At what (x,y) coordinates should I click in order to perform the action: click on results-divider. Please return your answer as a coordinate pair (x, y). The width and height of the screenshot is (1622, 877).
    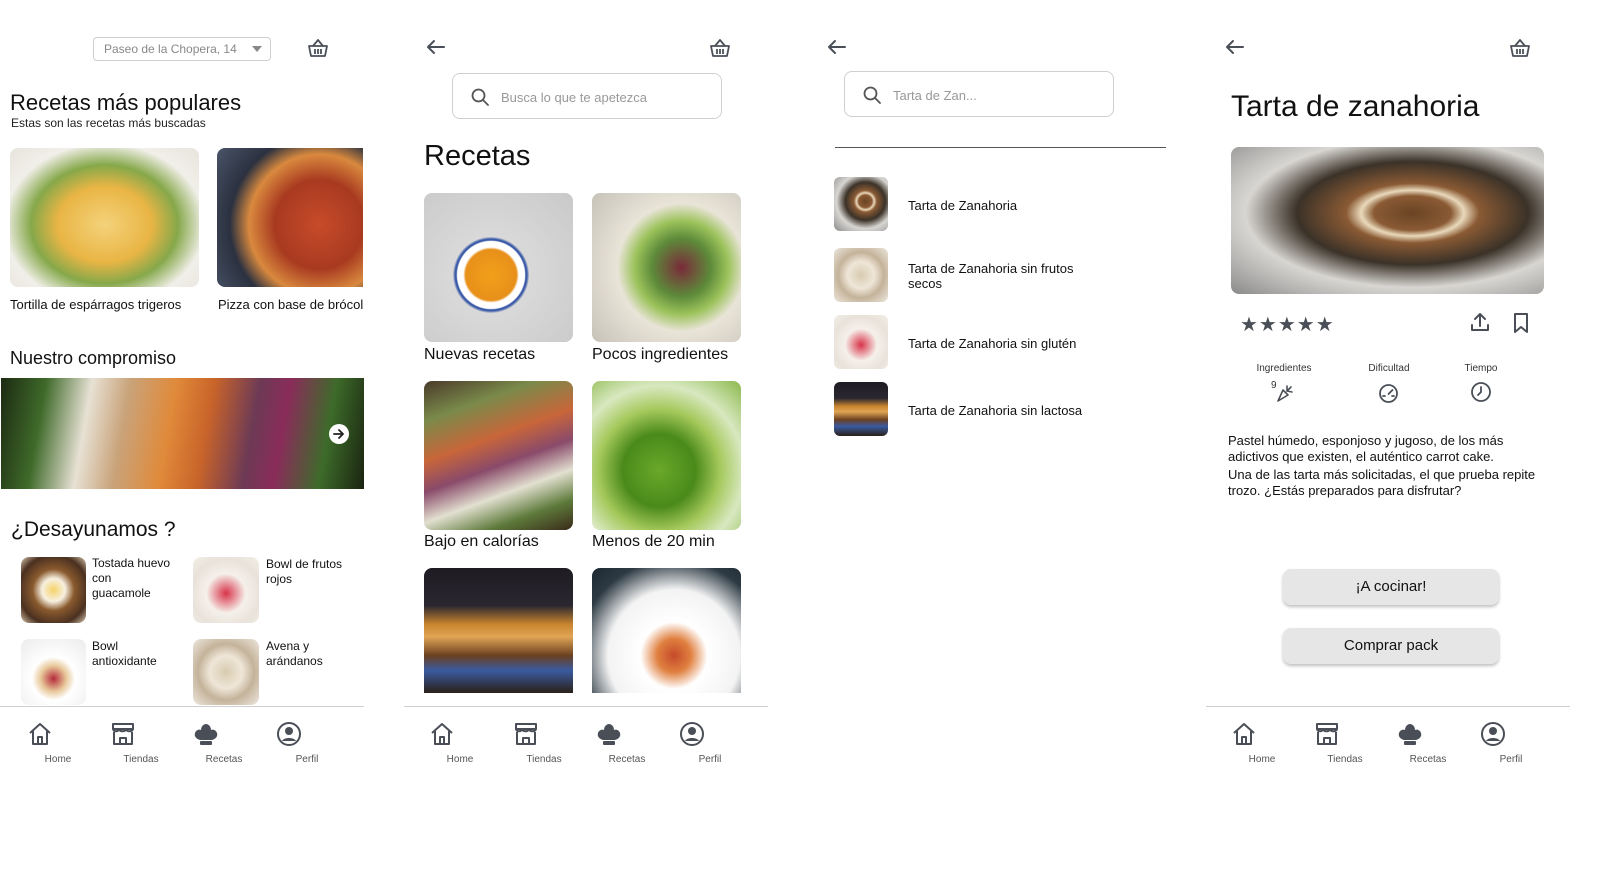
    Looking at the image, I should click on (1000, 147).